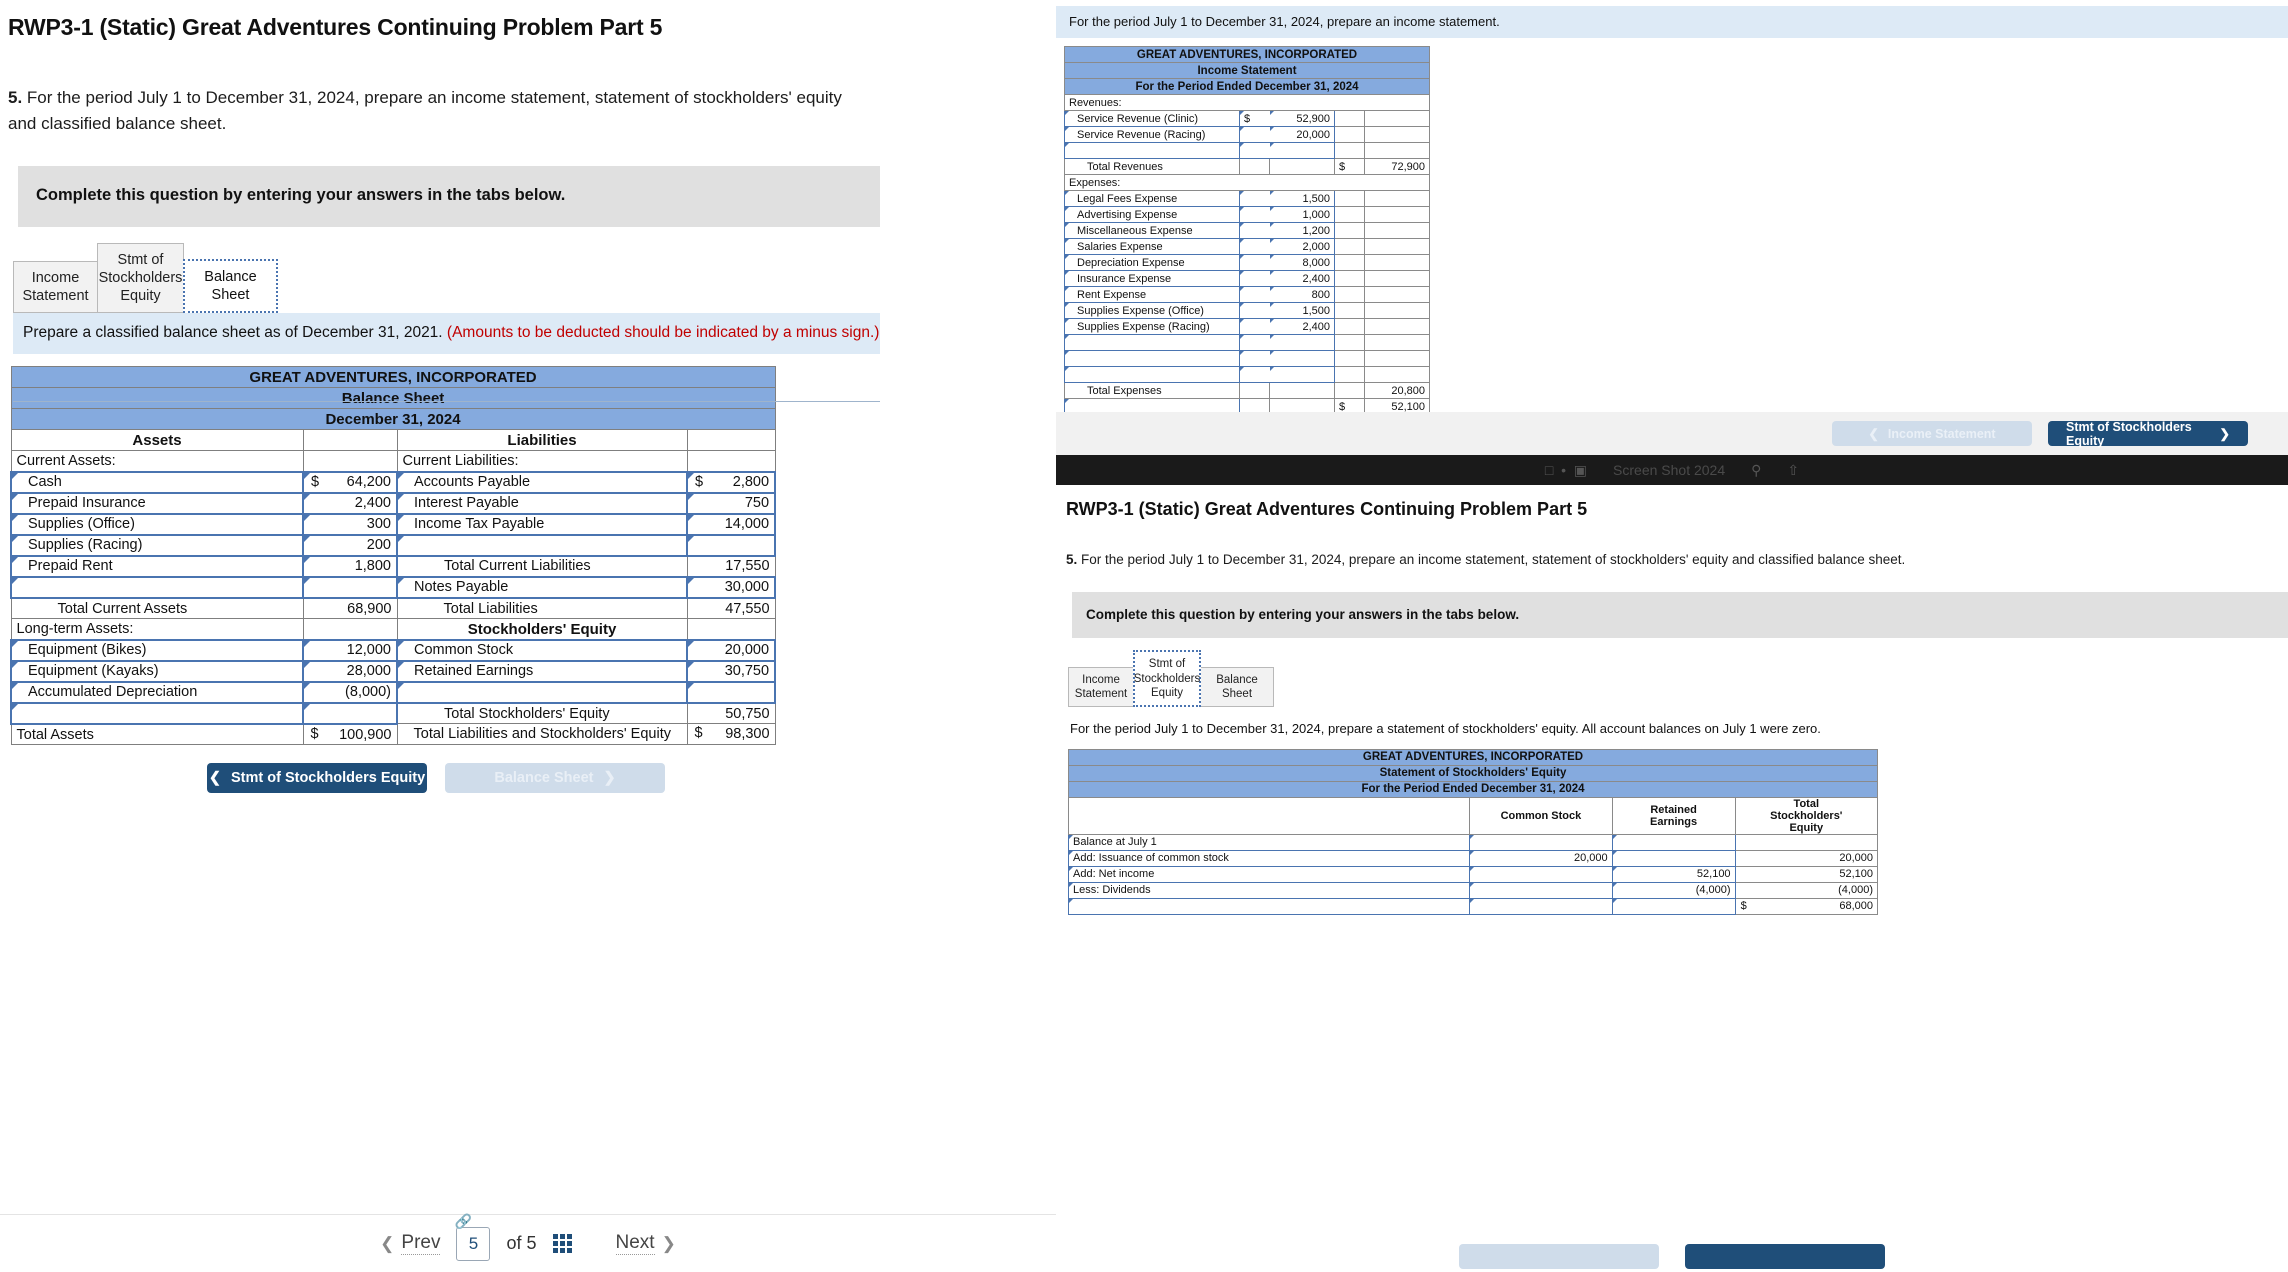 The height and width of the screenshot is (1272, 2288). Describe the element at coordinates (731, 482) in the screenshot. I see `input-liability-amount-0: $2,800` at that location.